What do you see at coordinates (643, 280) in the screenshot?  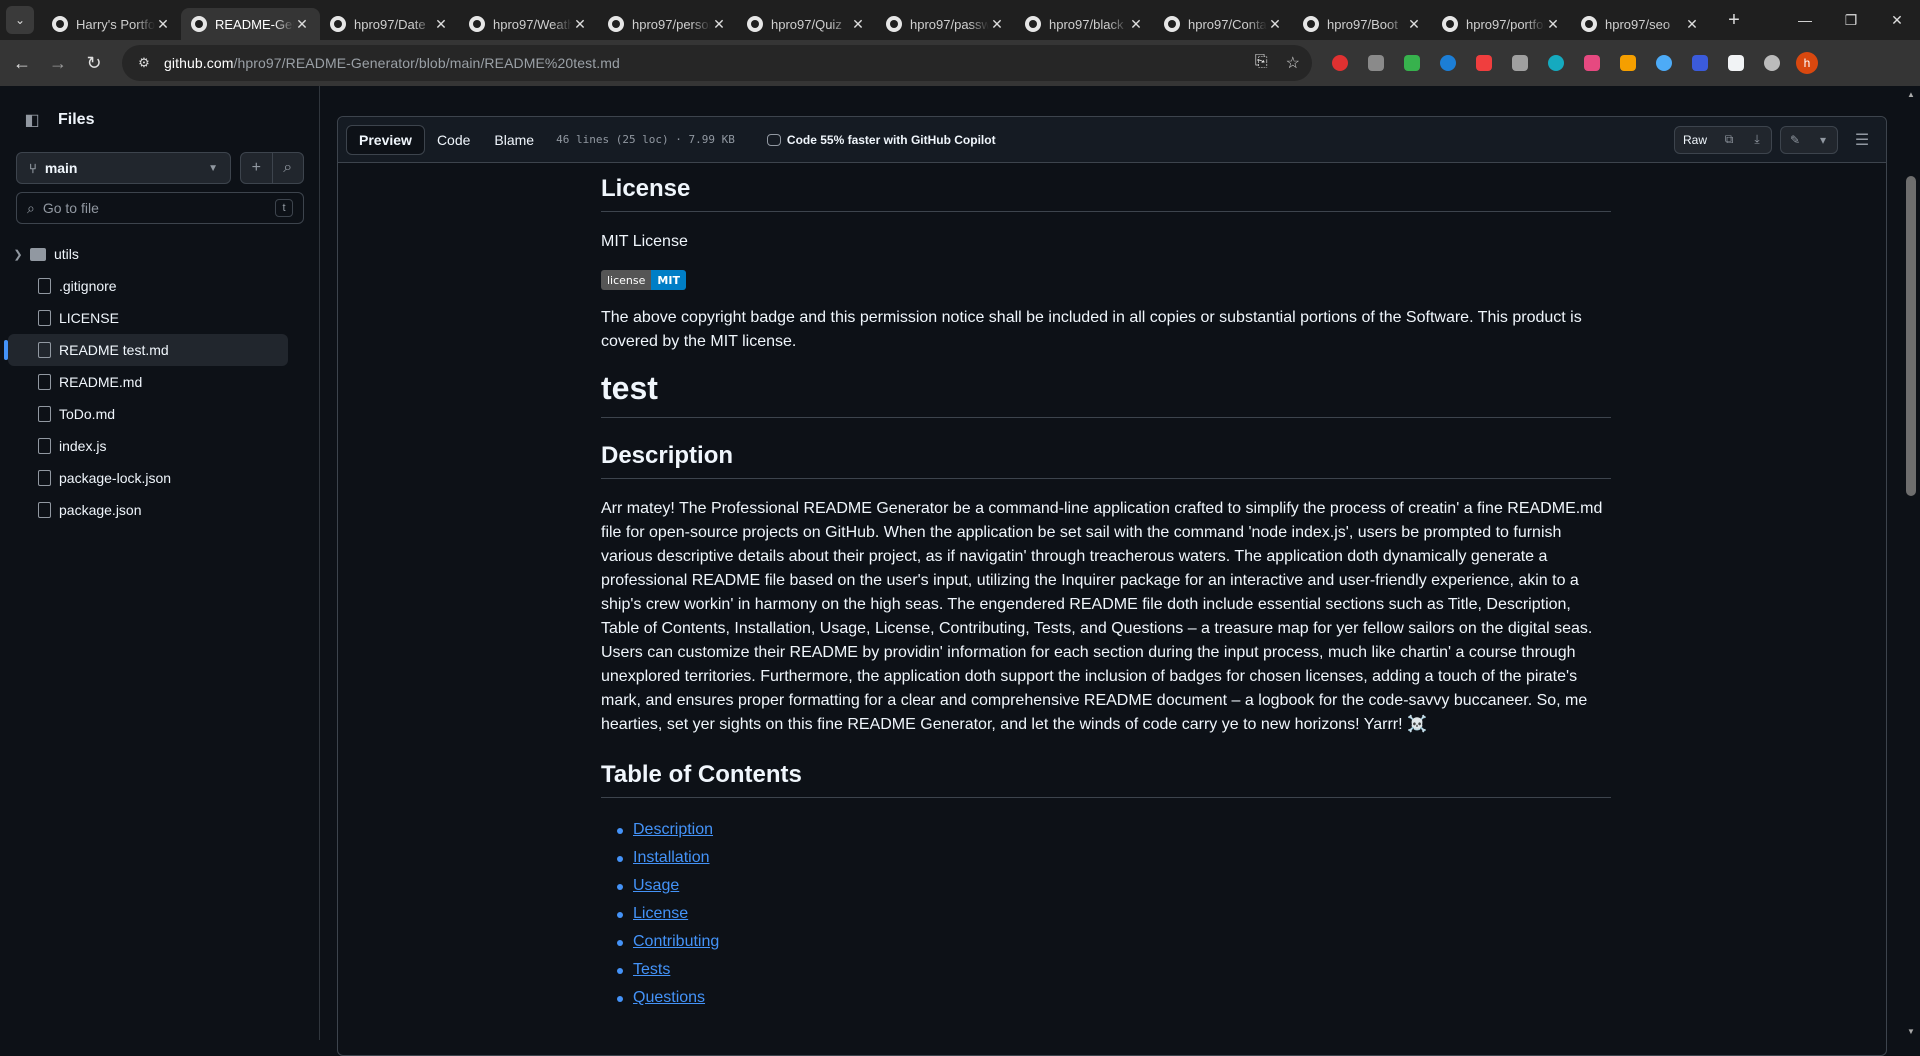 I see `license-badge: license MIT` at bounding box center [643, 280].